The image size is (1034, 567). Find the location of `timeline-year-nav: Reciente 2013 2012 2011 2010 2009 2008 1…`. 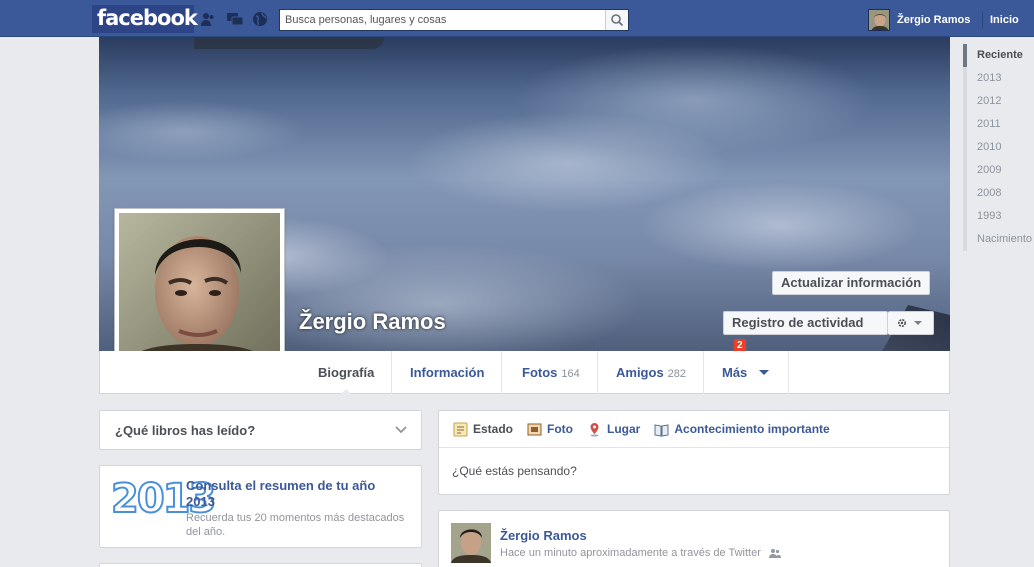

timeline-year-nav: Reciente 2013 2012 2011 2010 2009 2008 1… is located at coordinates (997, 147).